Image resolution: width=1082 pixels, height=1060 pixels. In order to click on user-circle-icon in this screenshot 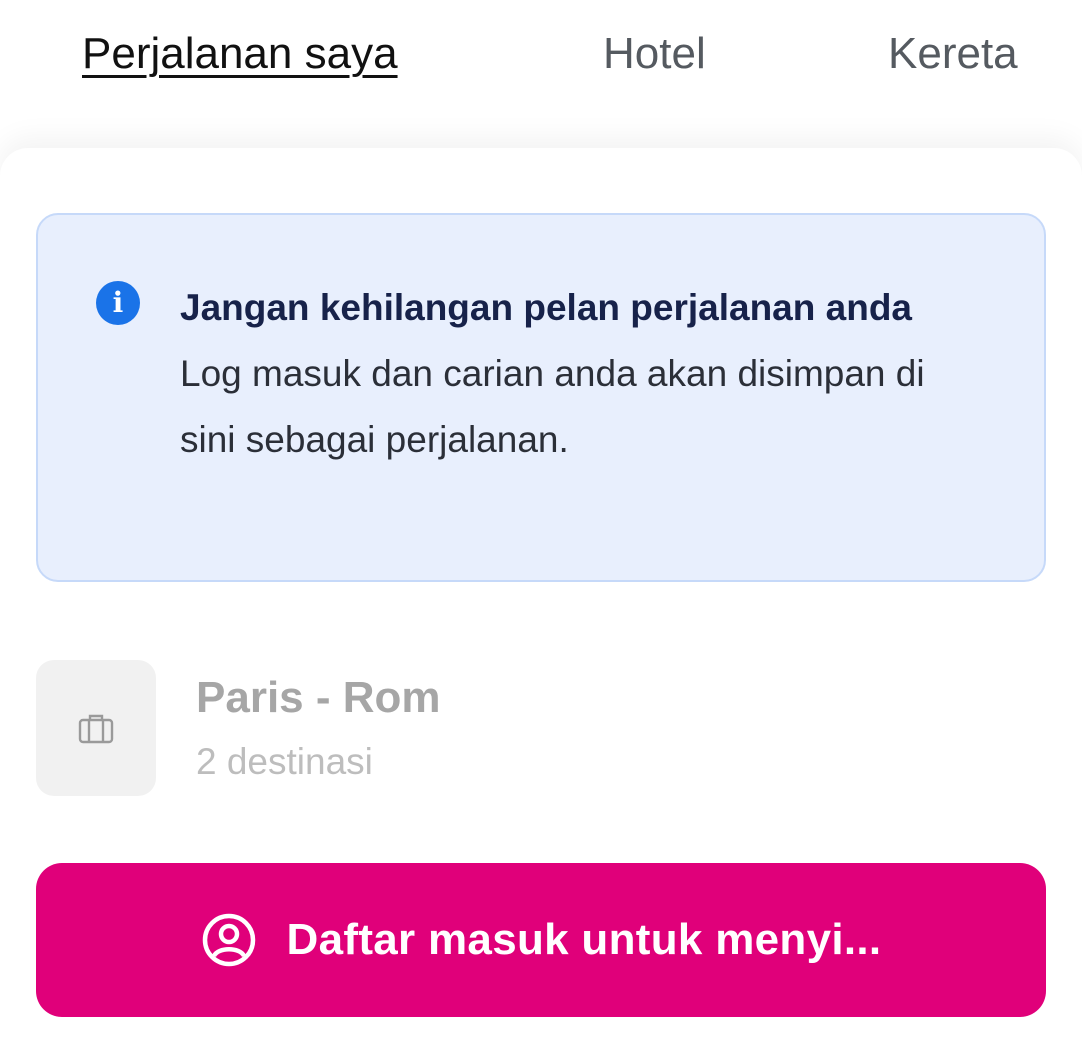, I will do `click(228, 940)`.